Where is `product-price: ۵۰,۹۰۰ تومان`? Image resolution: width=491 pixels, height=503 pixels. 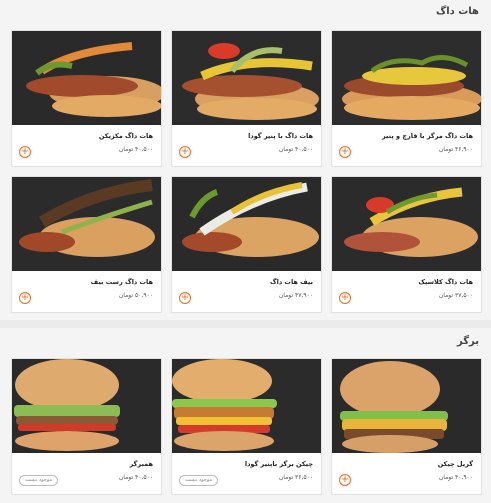 product-price: ۵۰,۹۰۰ تومان is located at coordinates (135, 295).